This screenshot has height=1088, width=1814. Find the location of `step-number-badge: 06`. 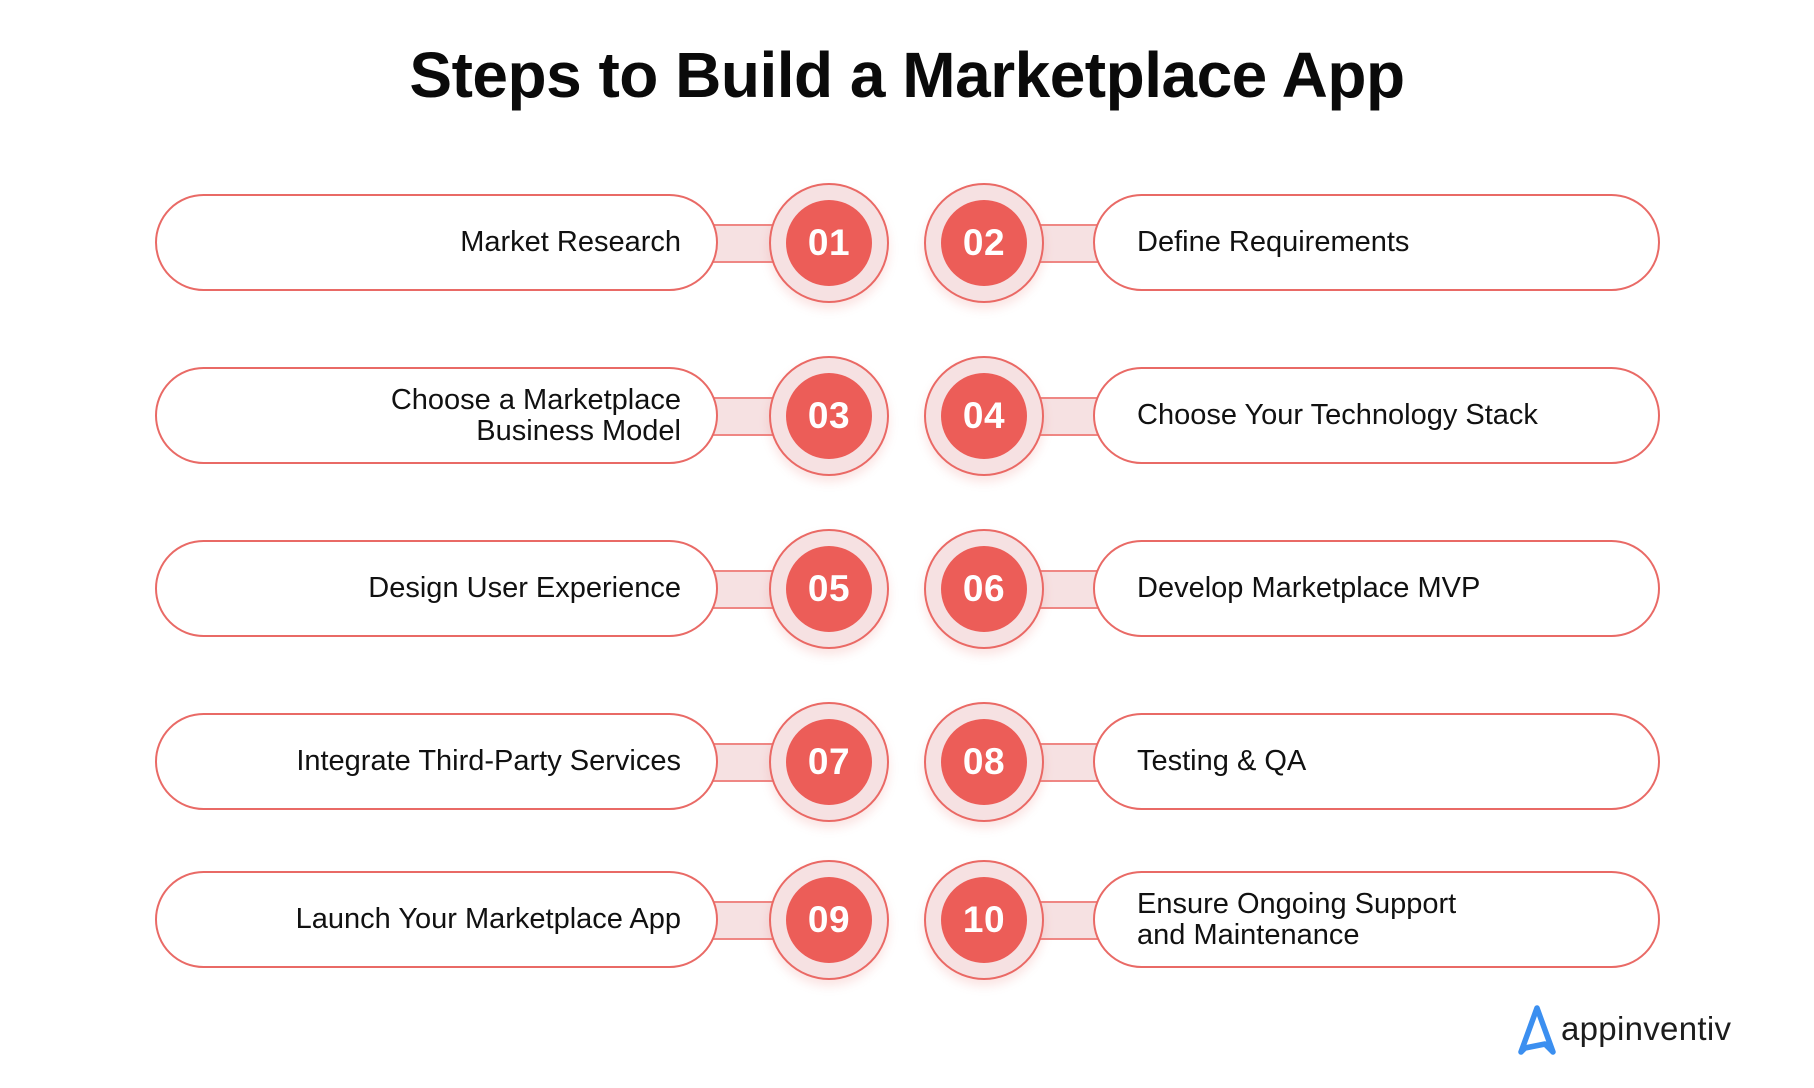

step-number-badge: 06 is located at coordinates (984, 589).